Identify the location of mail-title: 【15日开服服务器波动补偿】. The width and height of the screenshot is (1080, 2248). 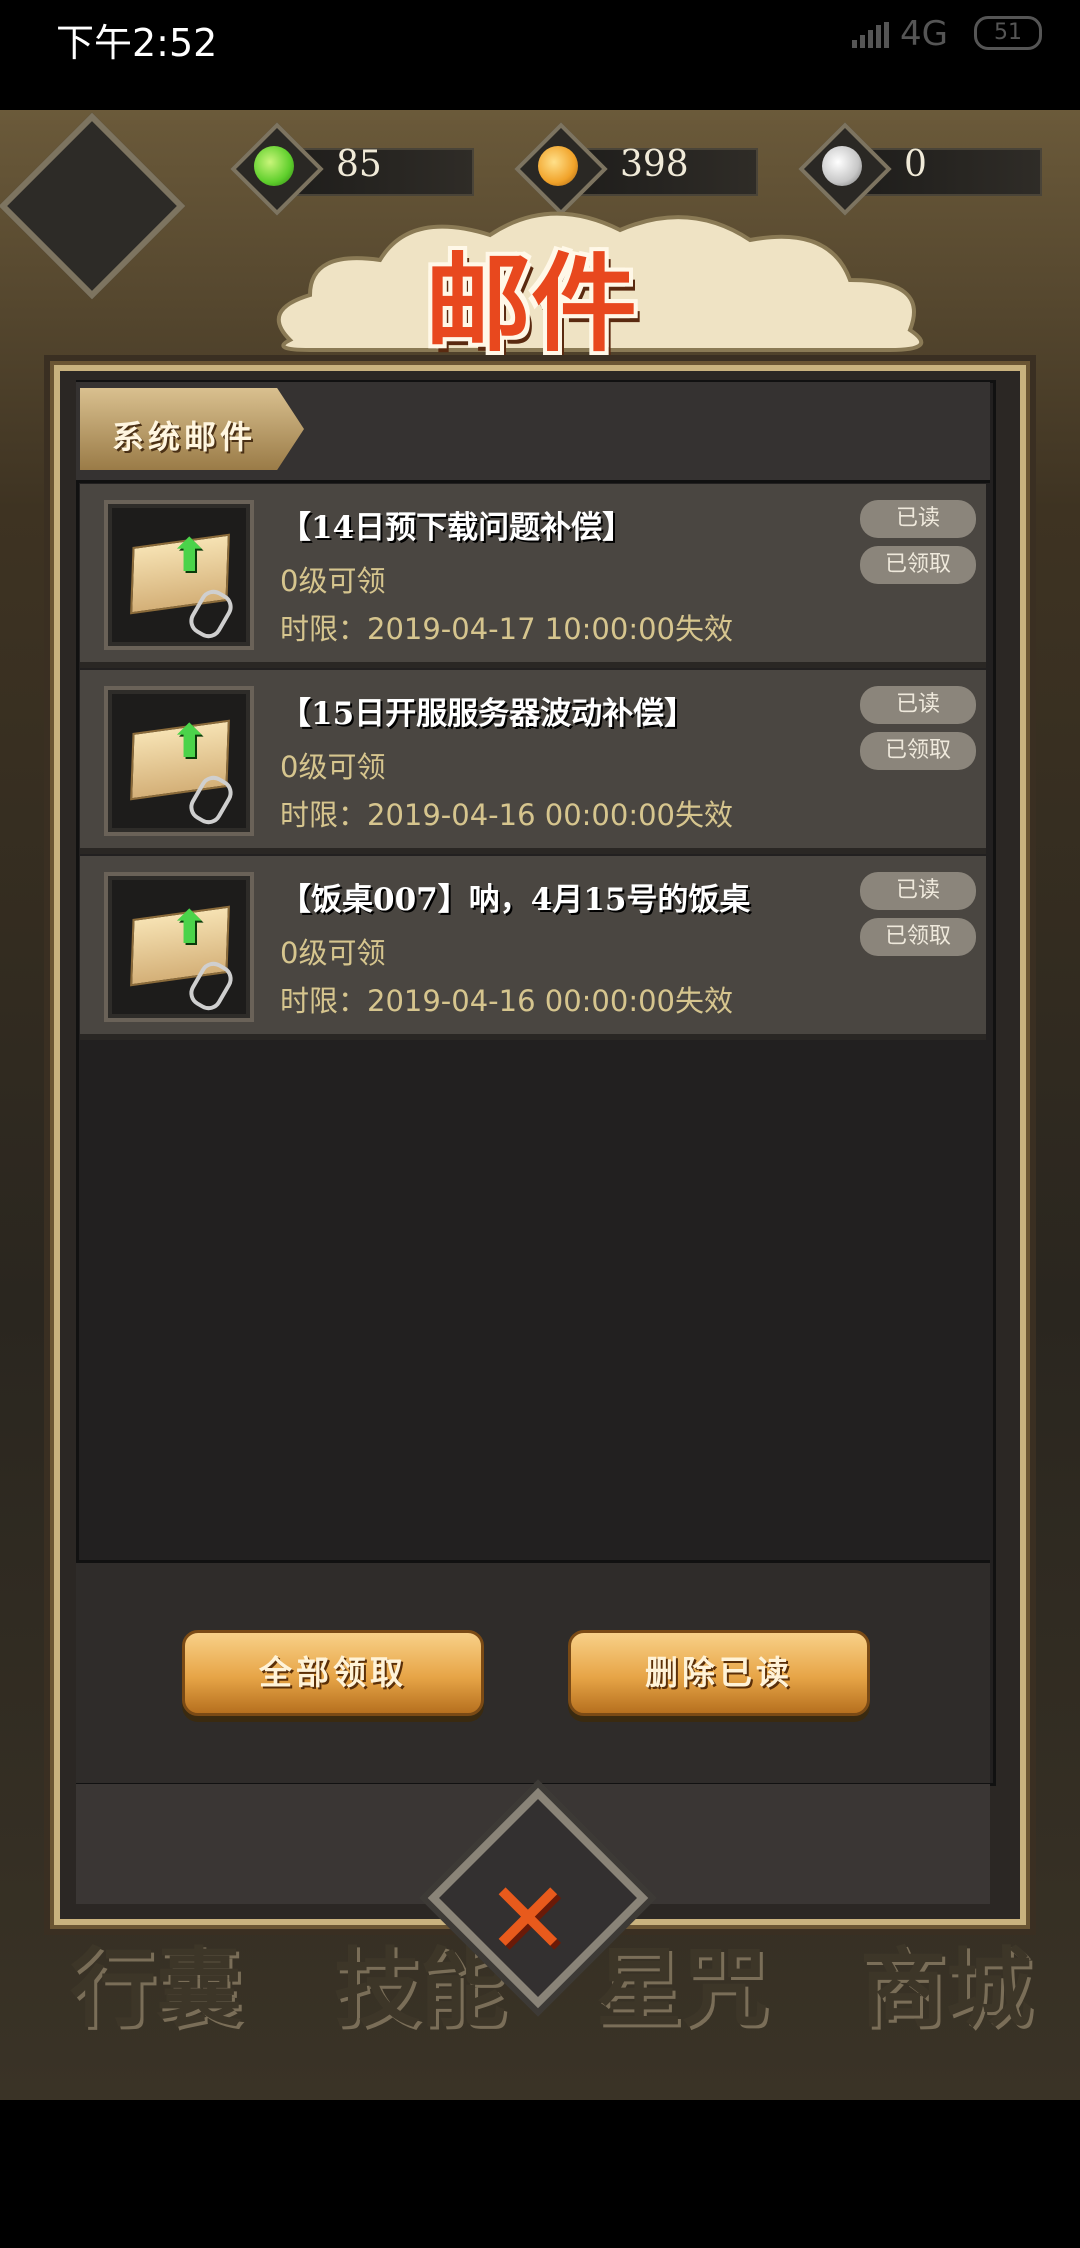
(488, 714).